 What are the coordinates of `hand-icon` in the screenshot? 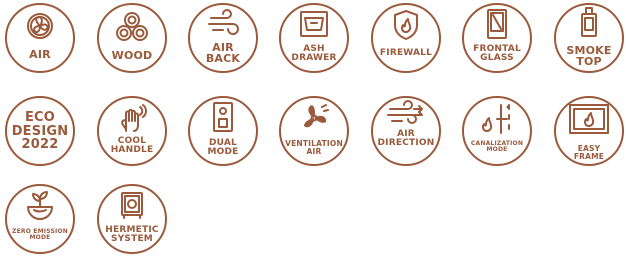 It's located at (134, 118).